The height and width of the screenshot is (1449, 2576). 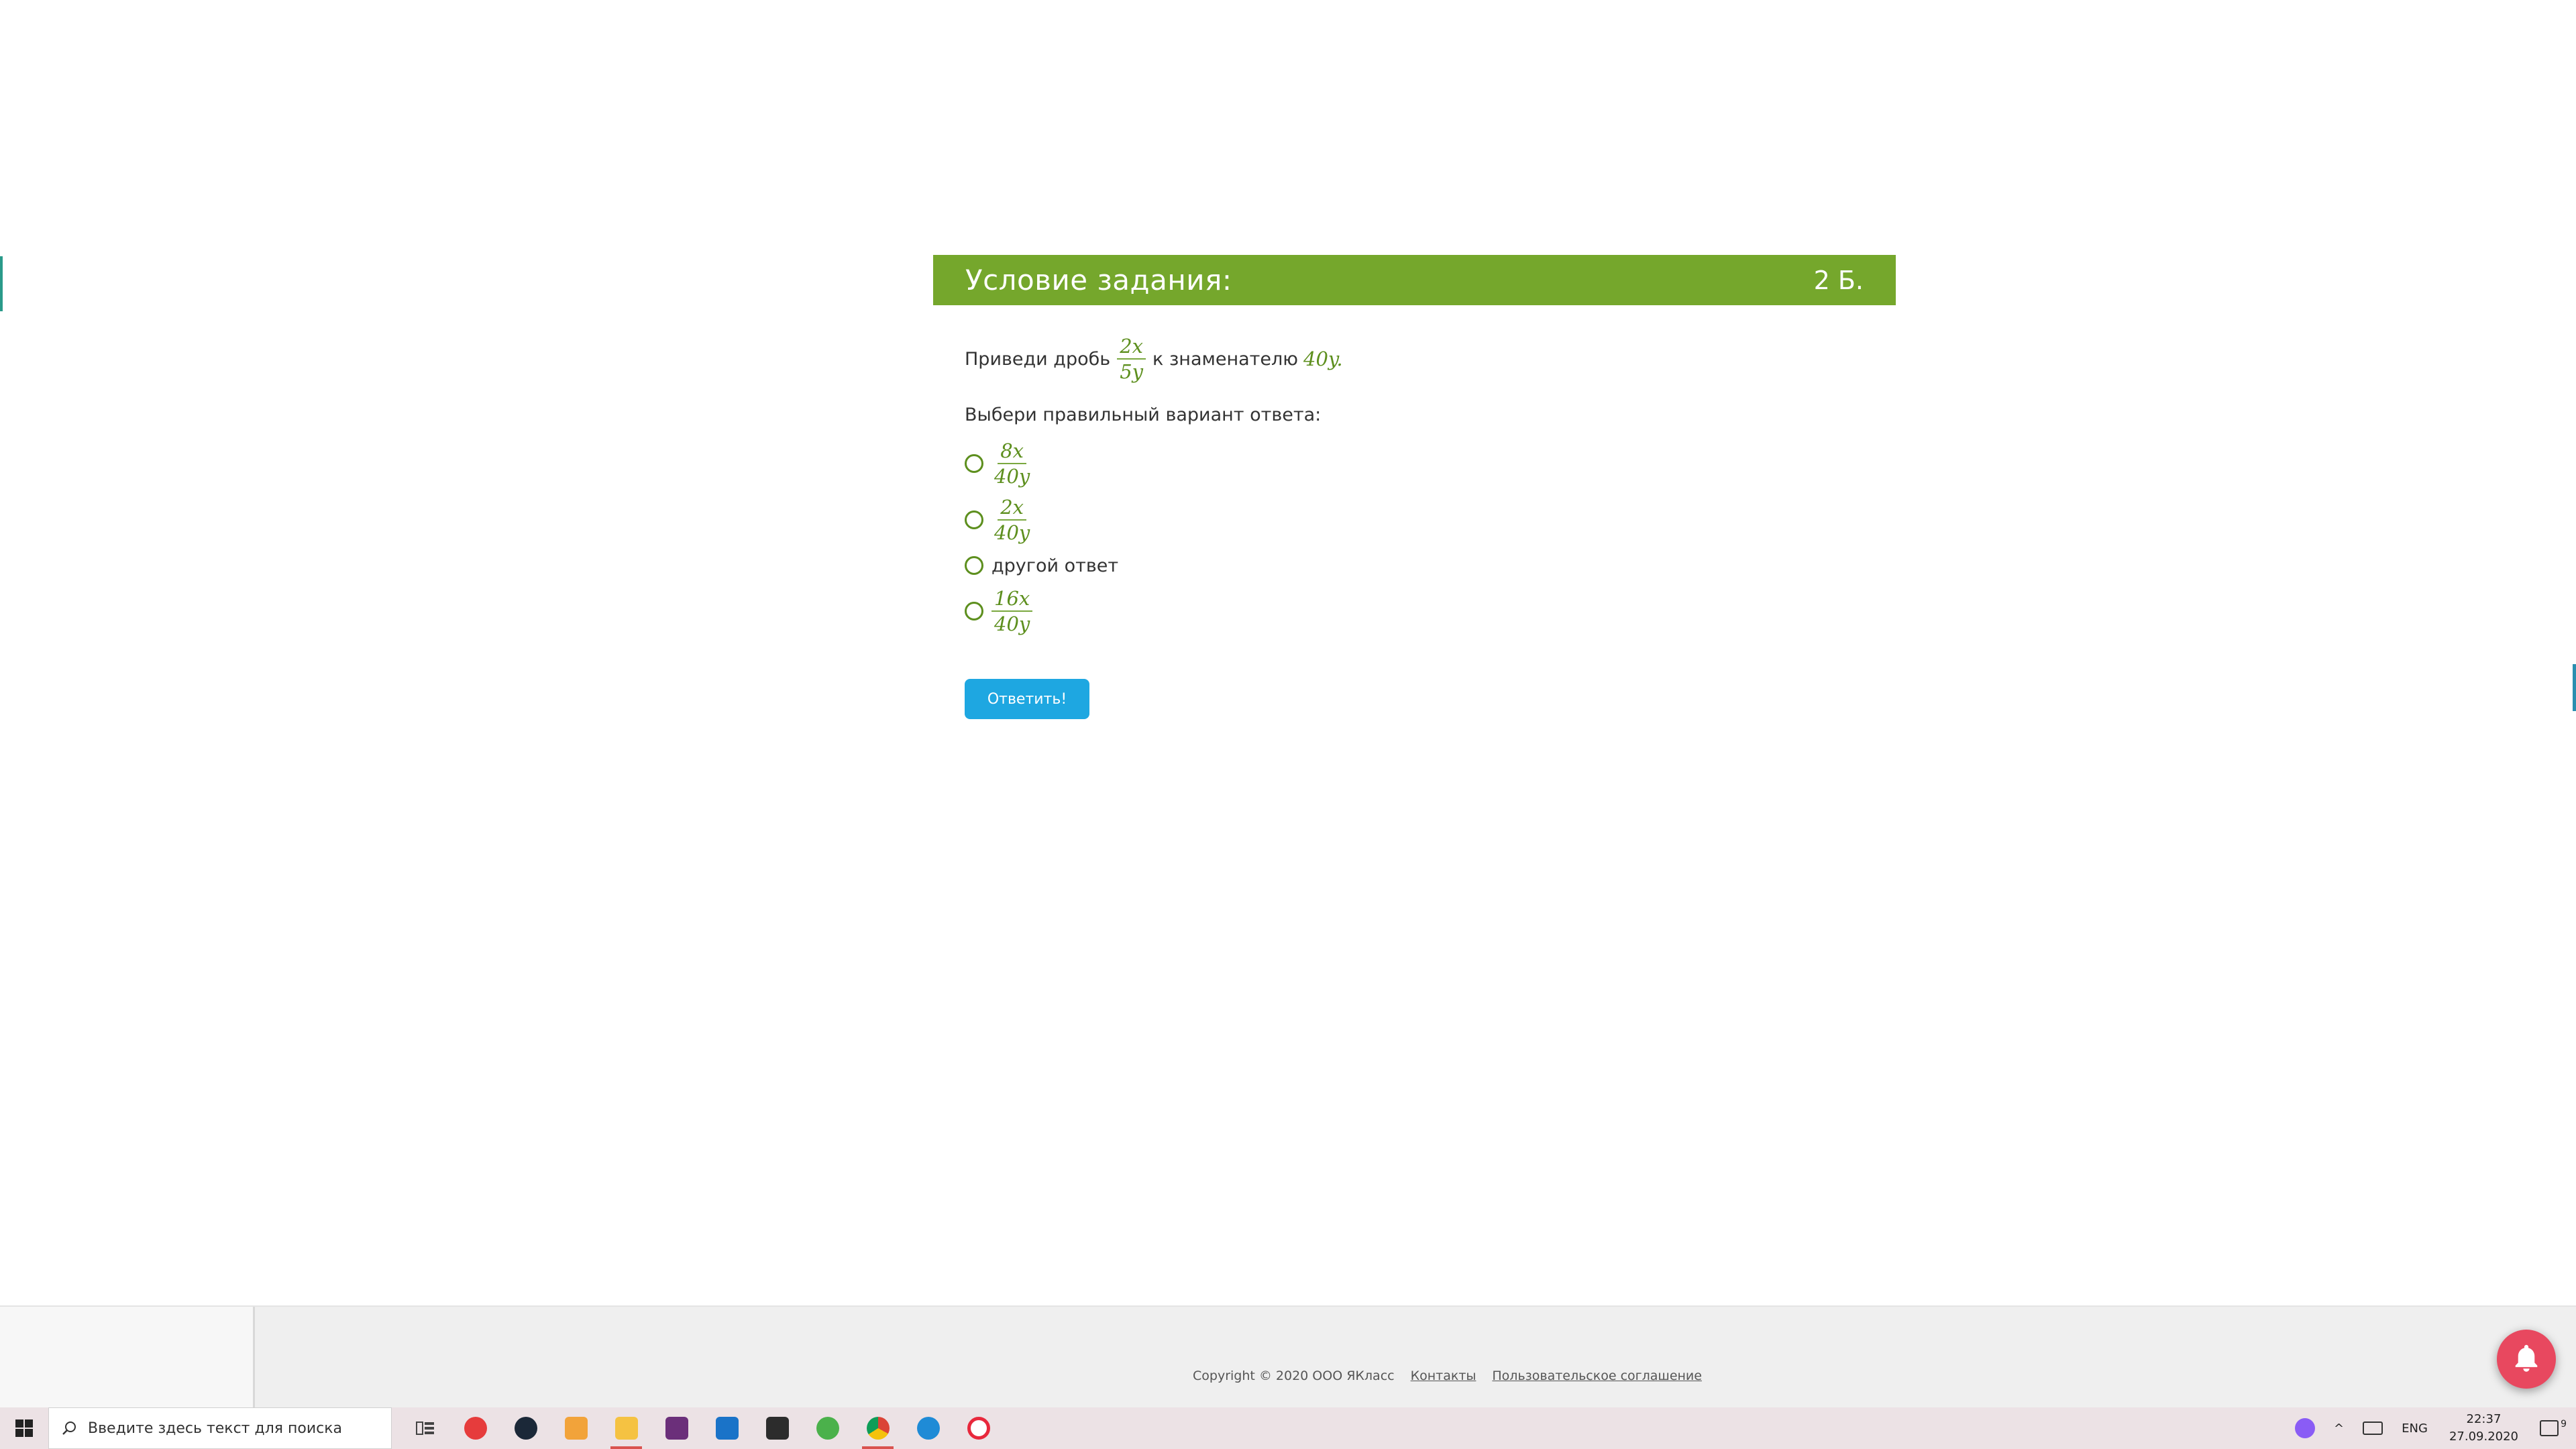 I want to click on media-player-icon, so click(x=576, y=1428).